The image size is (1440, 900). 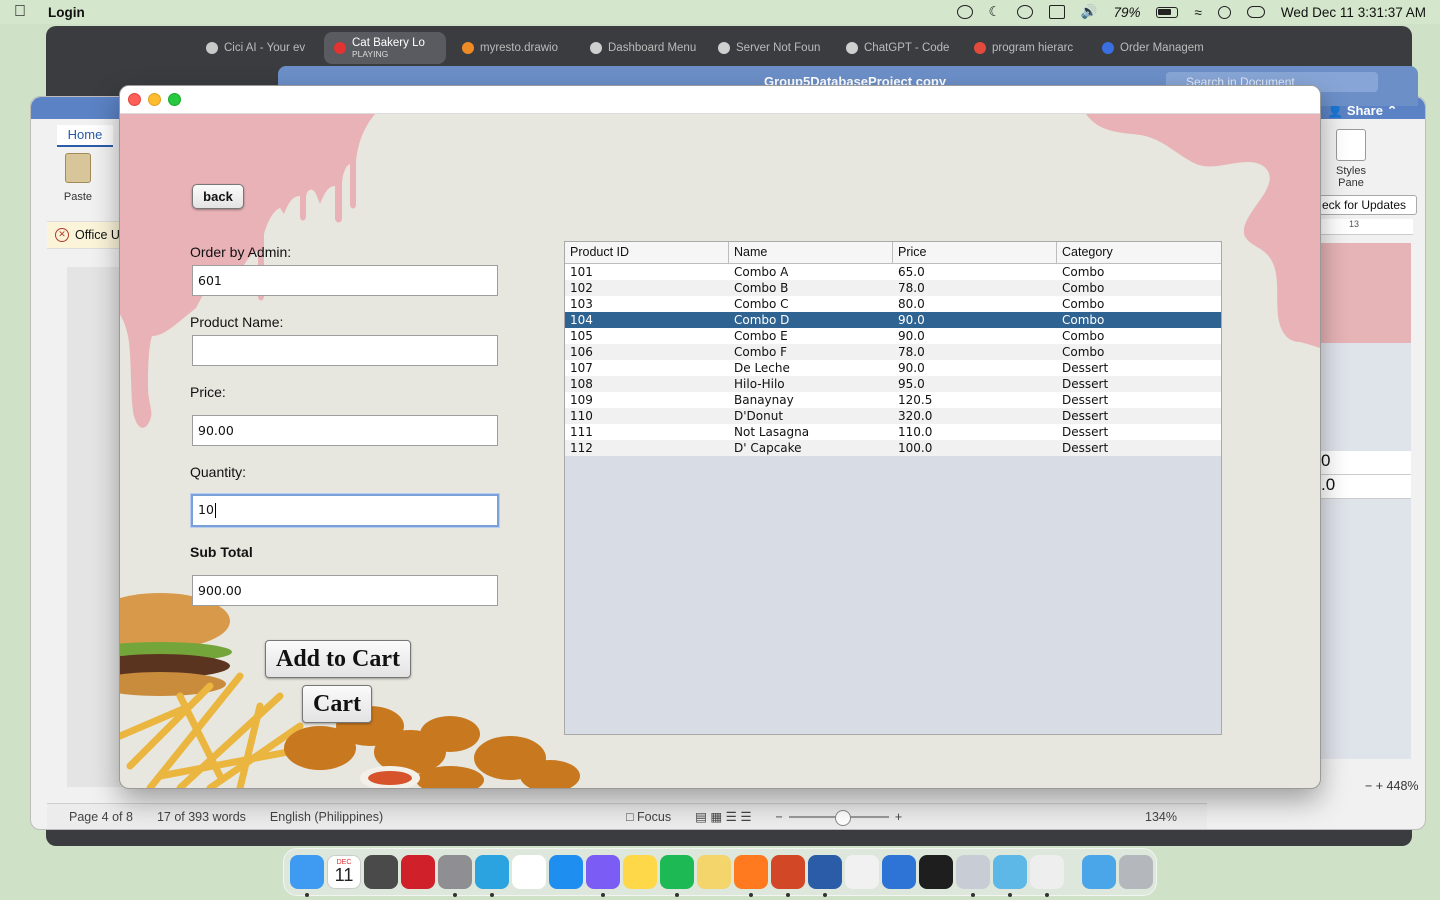 I want to click on java-icon, so click(x=1047, y=876).